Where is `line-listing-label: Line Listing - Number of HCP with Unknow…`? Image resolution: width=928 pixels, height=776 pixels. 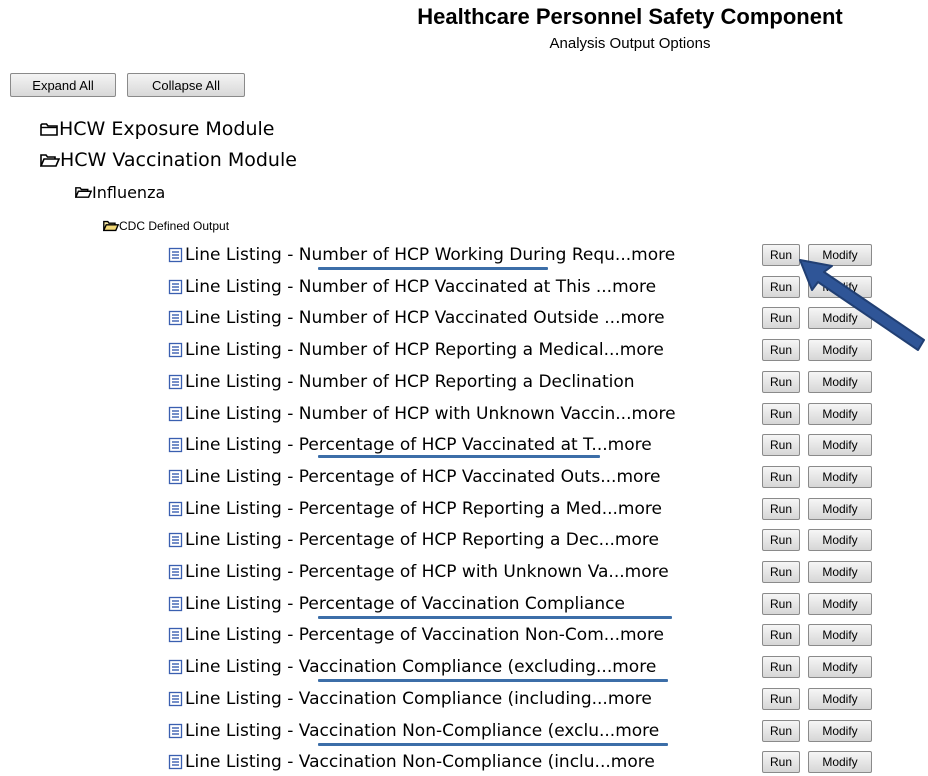 line-listing-label: Line Listing - Number of HCP with Unknow… is located at coordinates (480, 414).